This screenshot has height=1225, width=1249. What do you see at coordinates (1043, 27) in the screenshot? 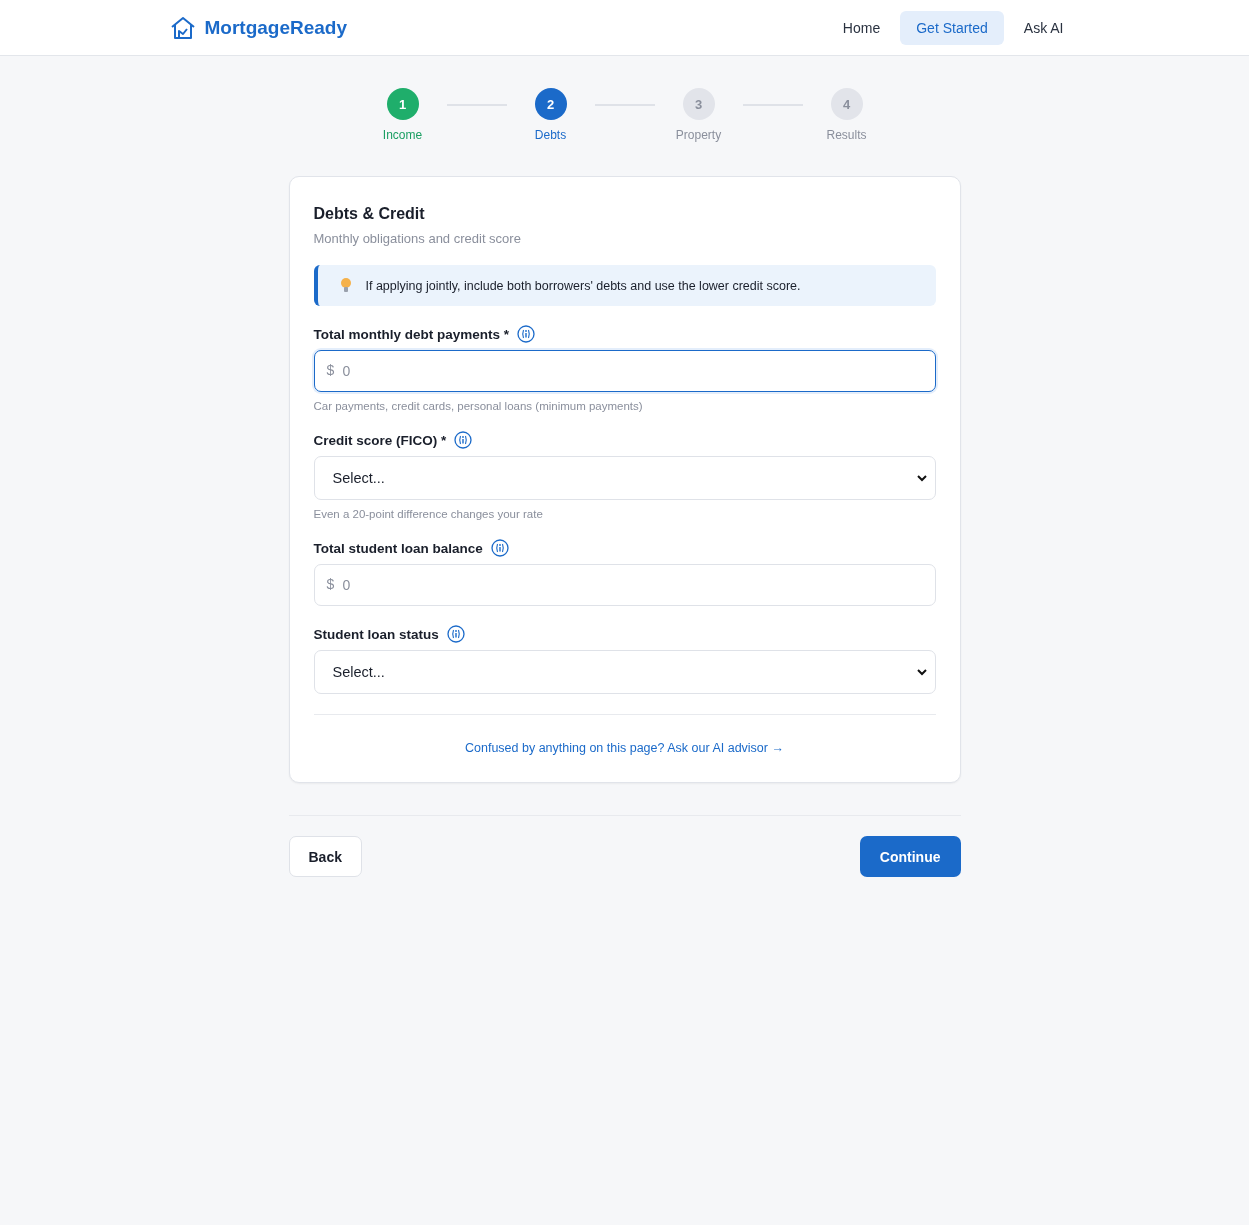
I see `nav-link: Ask AI` at bounding box center [1043, 27].